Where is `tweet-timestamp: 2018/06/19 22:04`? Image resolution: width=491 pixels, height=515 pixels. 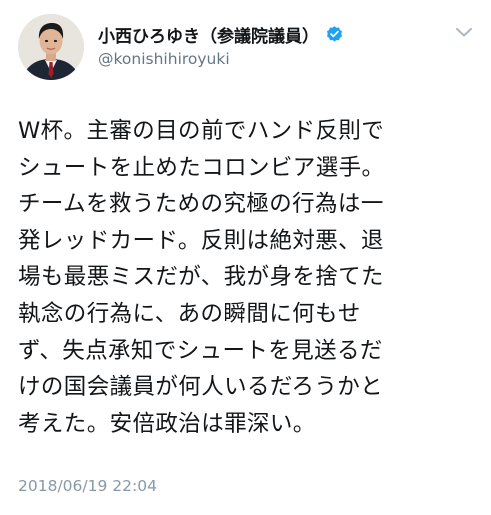
tweet-timestamp: 2018/06/19 22:04 is located at coordinates (87, 486).